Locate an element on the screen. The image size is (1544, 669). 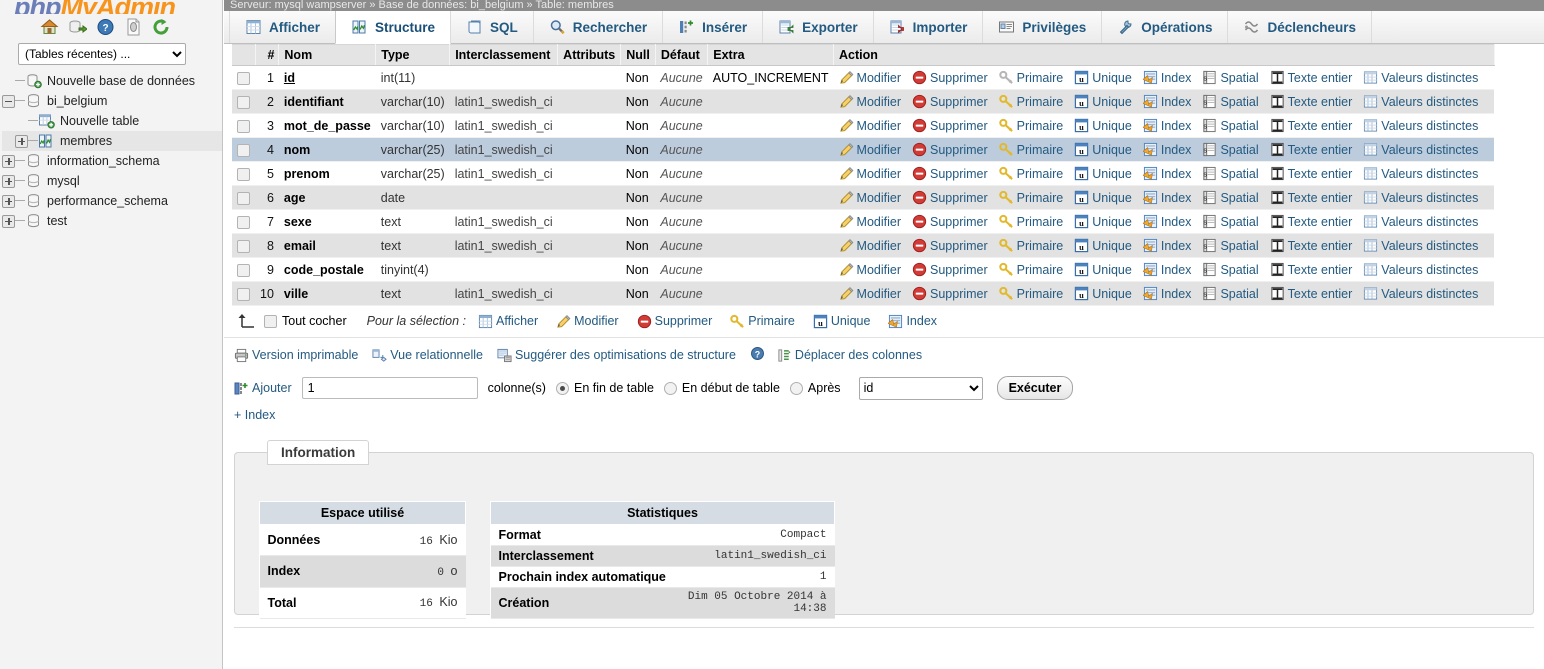
add-column-count-input is located at coordinates (389, 388).